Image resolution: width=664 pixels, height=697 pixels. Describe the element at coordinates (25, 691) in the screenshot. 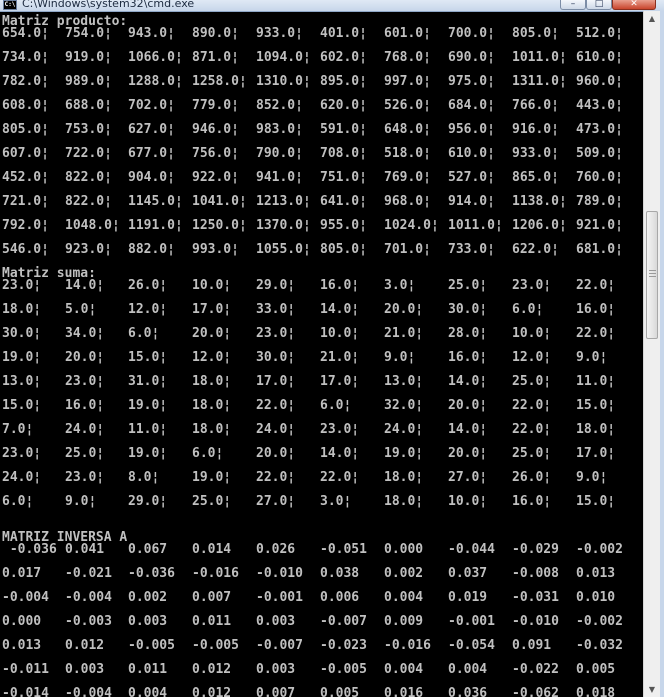

I see `matrix-cell: -0.014` at that location.